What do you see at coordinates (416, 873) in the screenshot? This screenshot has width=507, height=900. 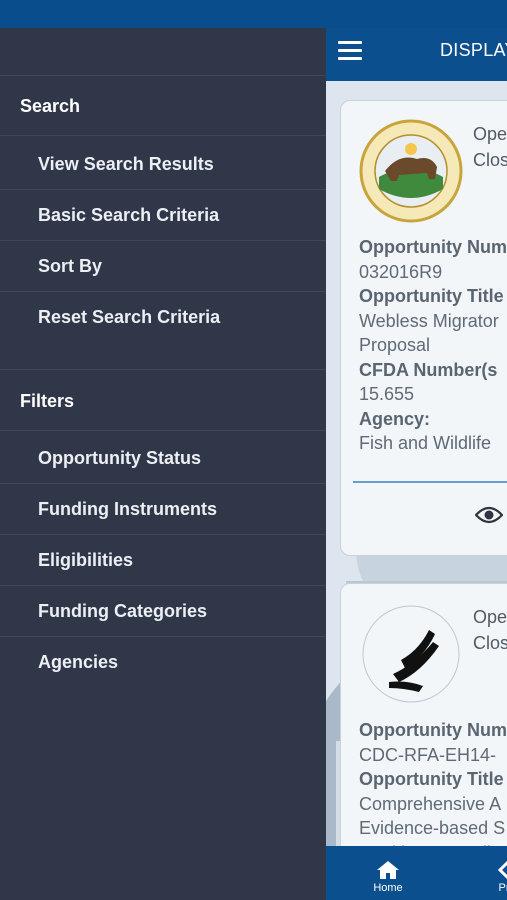 I see `bottom-tab-bar: Home Pr` at bounding box center [416, 873].